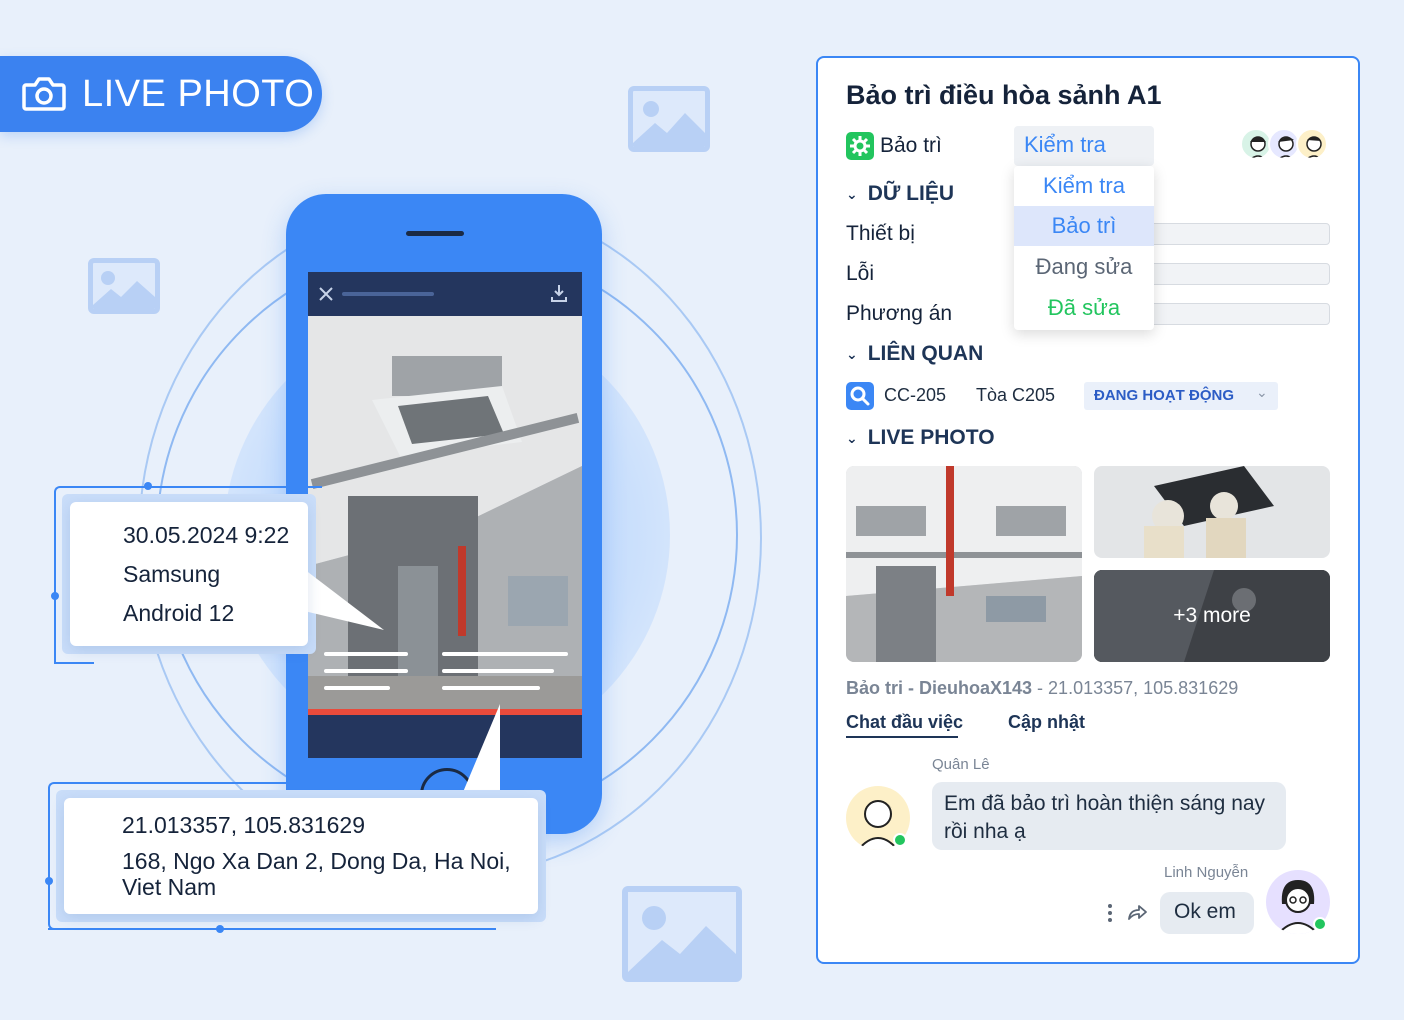 The height and width of the screenshot is (1020, 1404). What do you see at coordinates (1285, 145) in the screenshot?
I see `assignee-avatars` at bounding box center [1285, 145].